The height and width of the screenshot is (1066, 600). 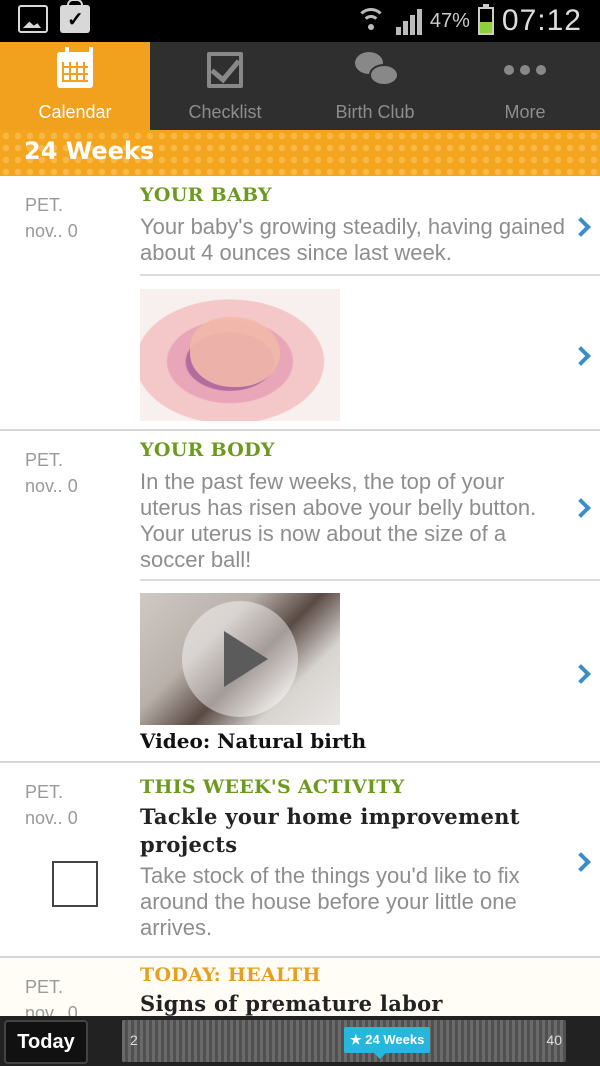 What do you see at coordinates (54, 16) in the screenshot?
I see `notification-icons: ✓` at bounding box center [54, 16].